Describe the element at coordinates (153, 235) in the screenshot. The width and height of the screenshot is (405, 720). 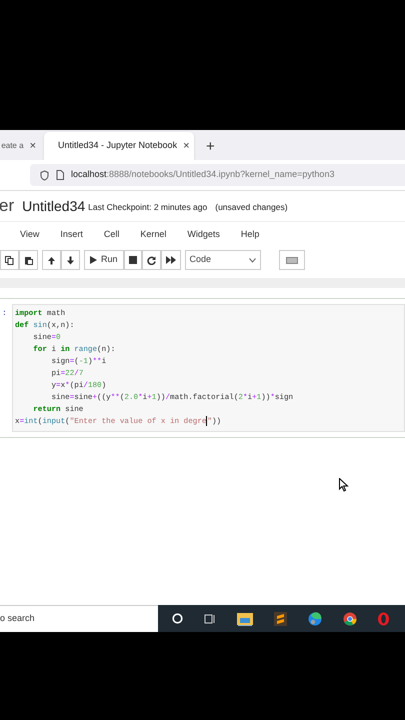
I see `menu-item: Kernel` at that location.